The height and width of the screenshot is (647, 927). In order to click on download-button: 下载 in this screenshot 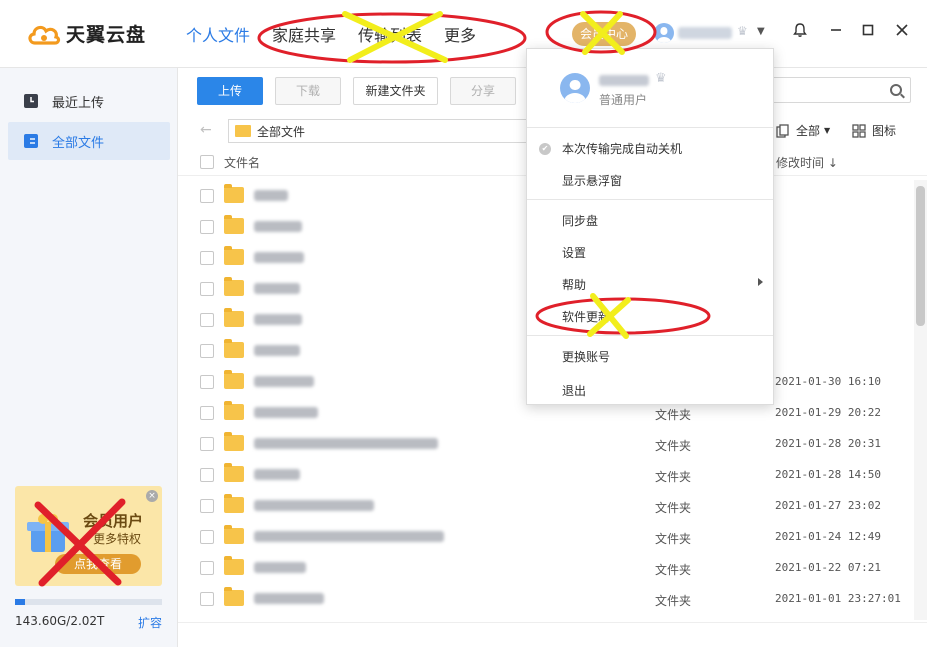, I will do `click(308, 91)`.